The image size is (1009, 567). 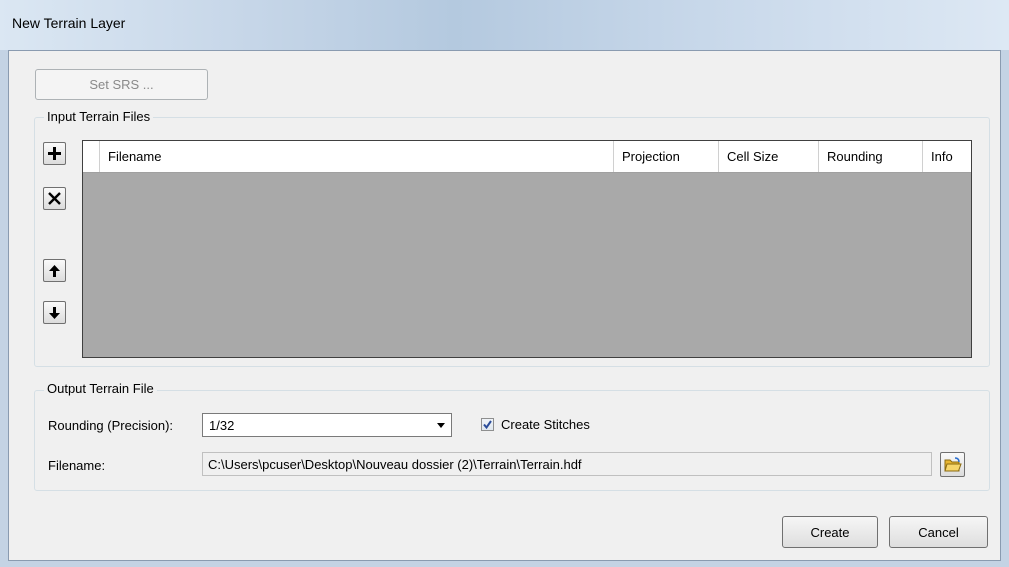 I want to click on column-header-projection: Projection, so click(x=666, y=156).